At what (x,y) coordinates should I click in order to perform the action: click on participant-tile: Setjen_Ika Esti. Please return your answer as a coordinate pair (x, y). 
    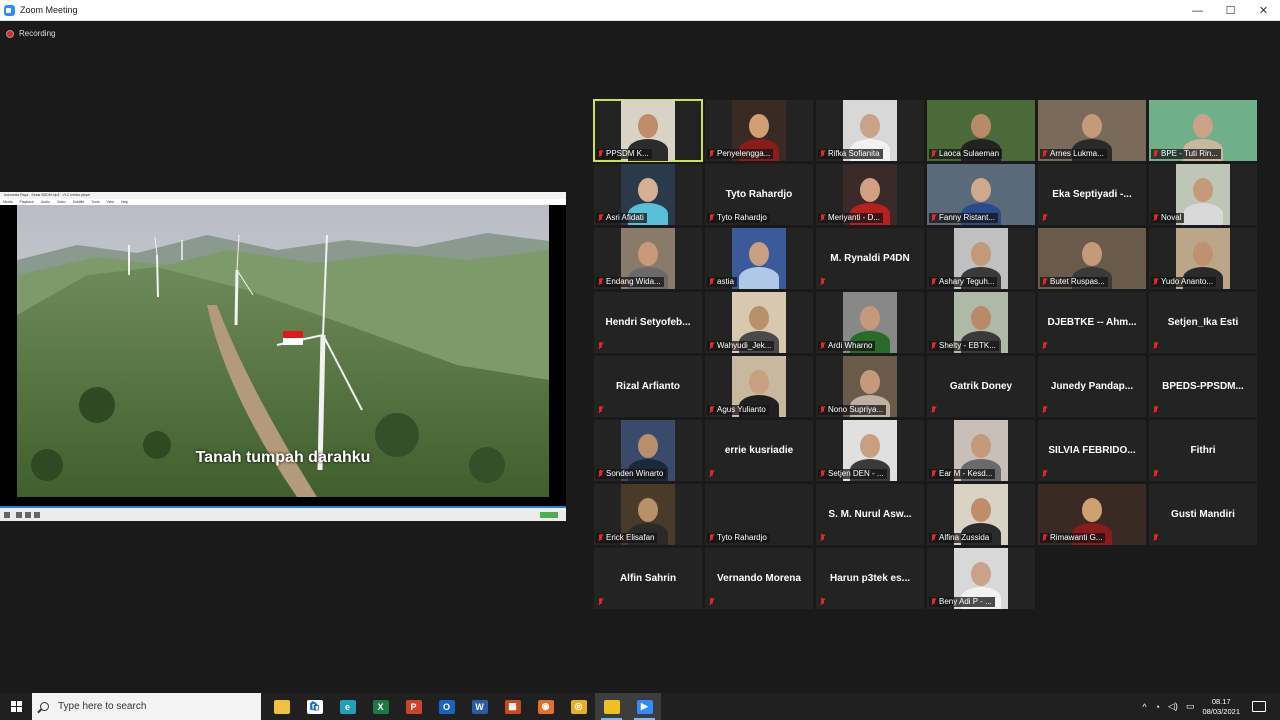
    Looking at the image, I should click on (1203, 322).